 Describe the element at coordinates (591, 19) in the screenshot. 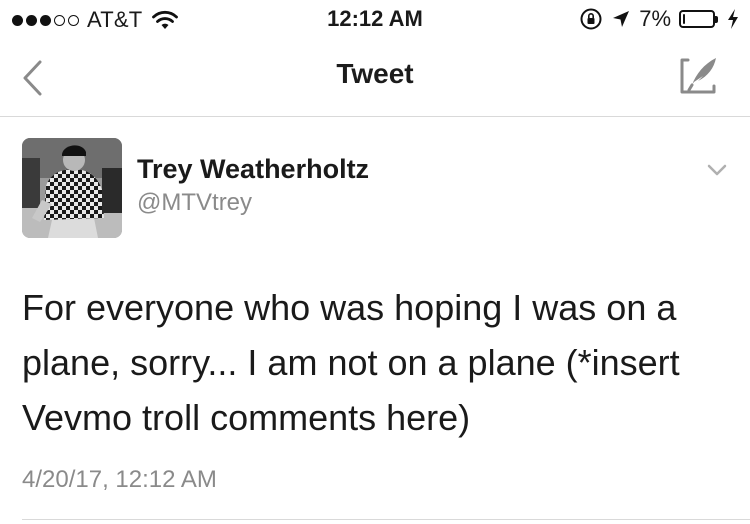

I see `rotation-lock-icon` at that location.